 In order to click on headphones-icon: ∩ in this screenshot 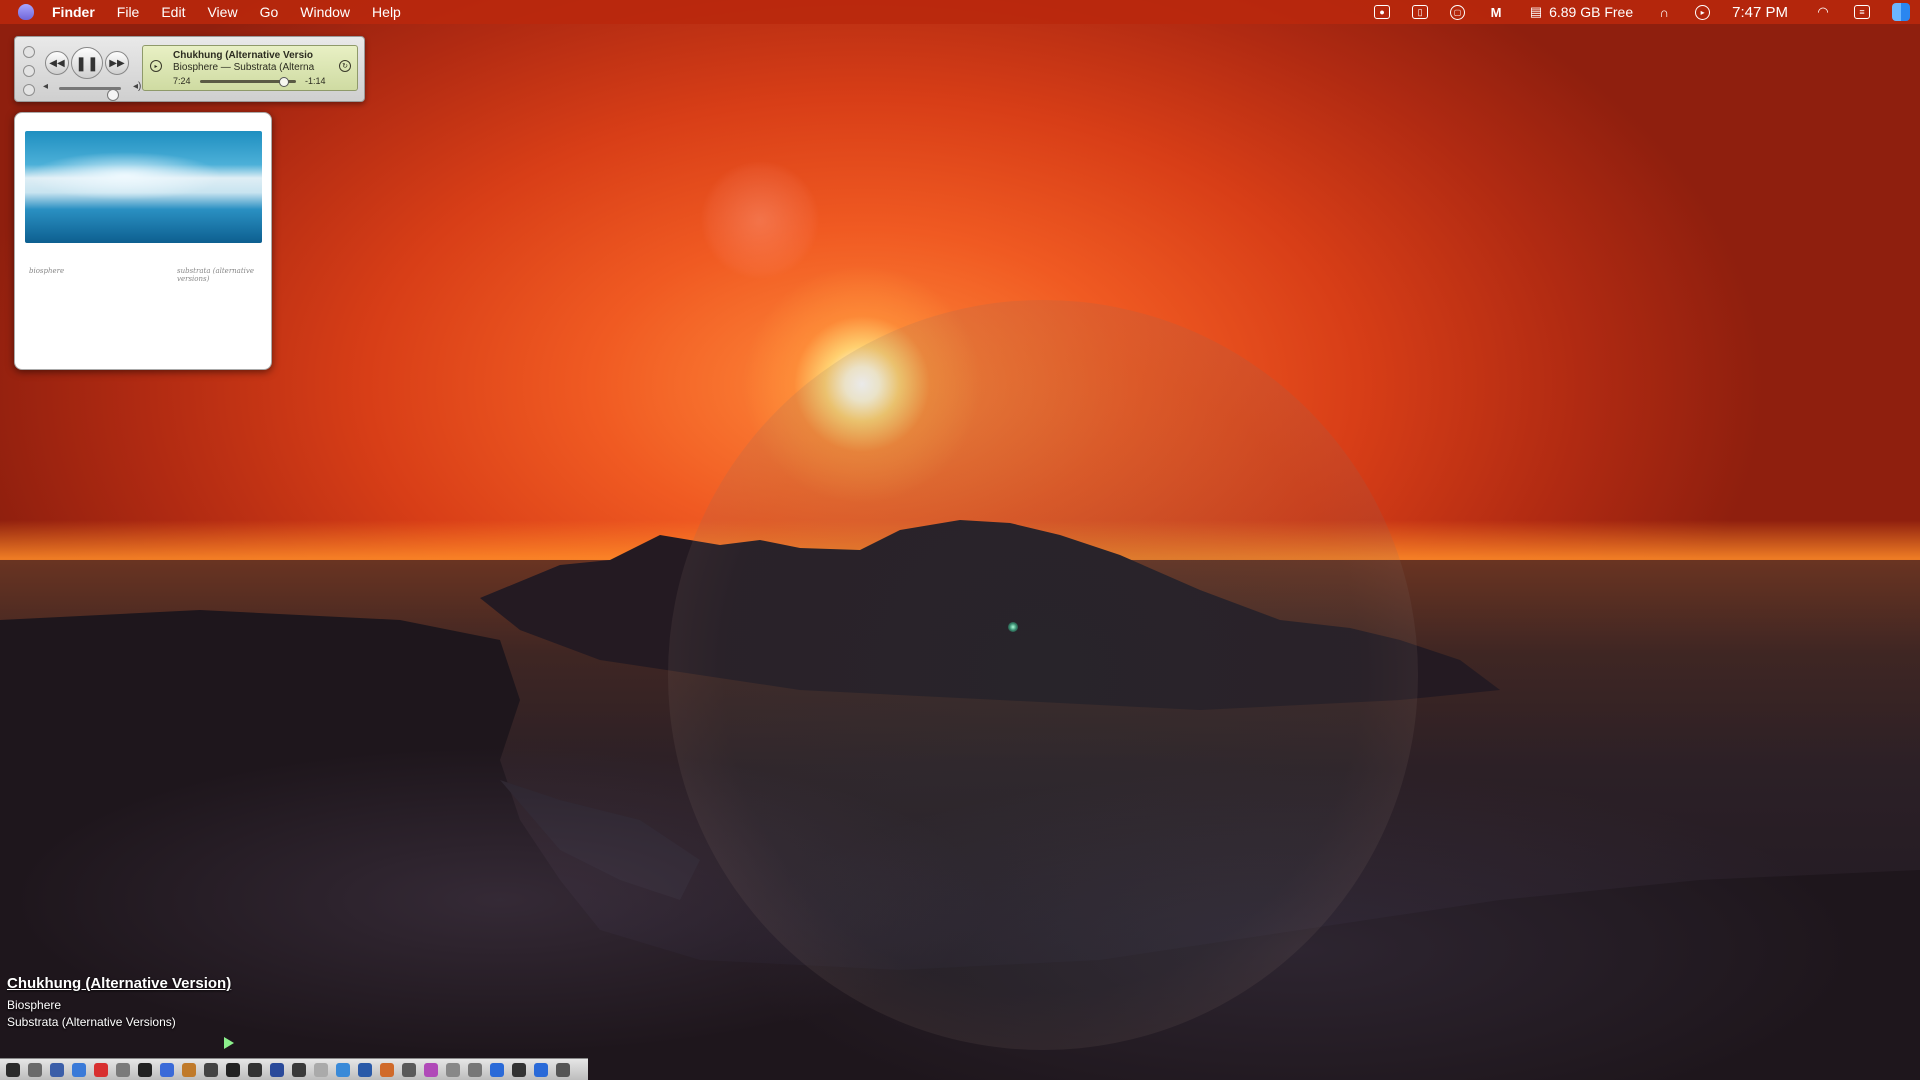, I will do `click(1664, 12)`.